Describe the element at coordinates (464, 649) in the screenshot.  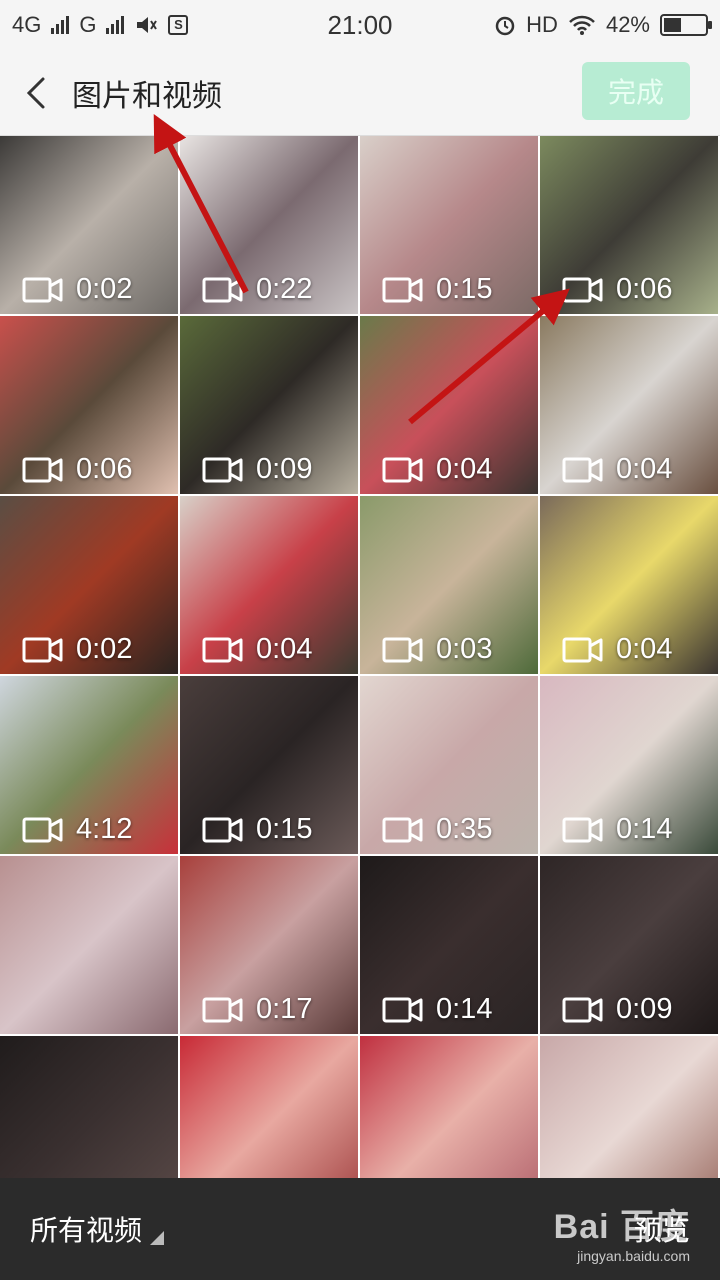
I see `video-duration: 0:03` at that location.